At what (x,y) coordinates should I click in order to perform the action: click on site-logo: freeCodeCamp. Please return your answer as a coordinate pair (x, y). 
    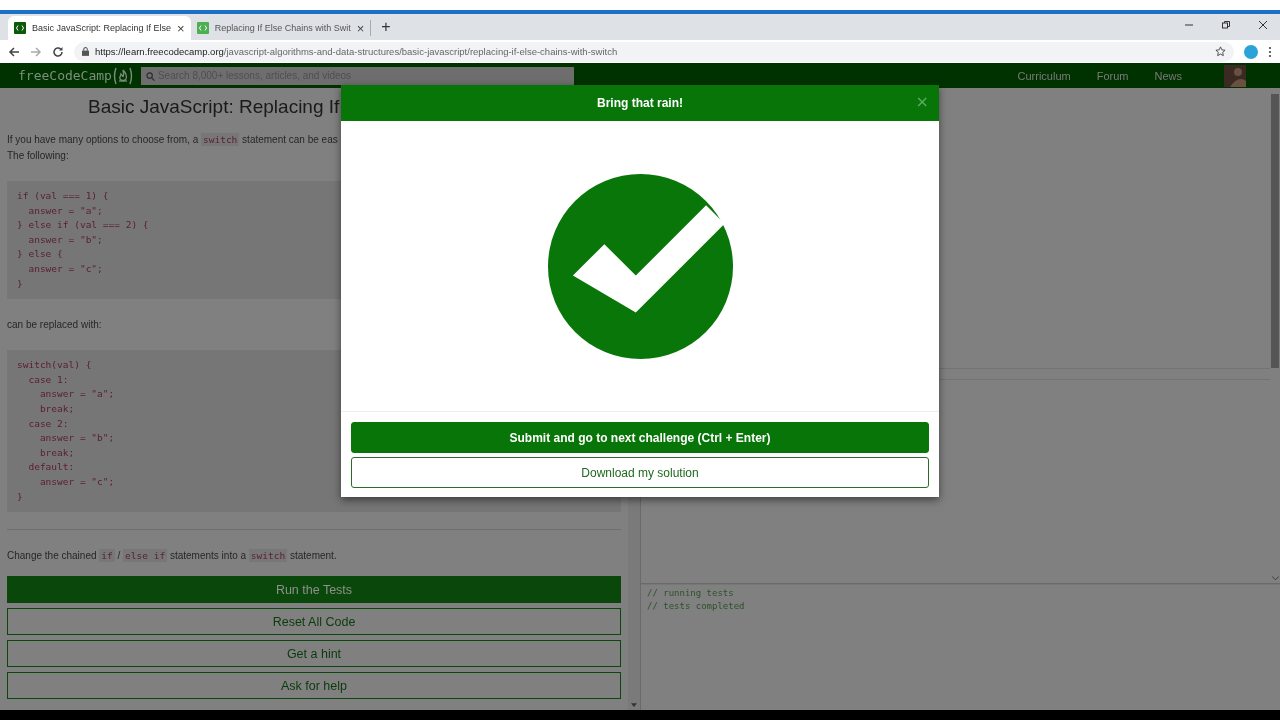
    Looking at the image, I should click on (65, 75).